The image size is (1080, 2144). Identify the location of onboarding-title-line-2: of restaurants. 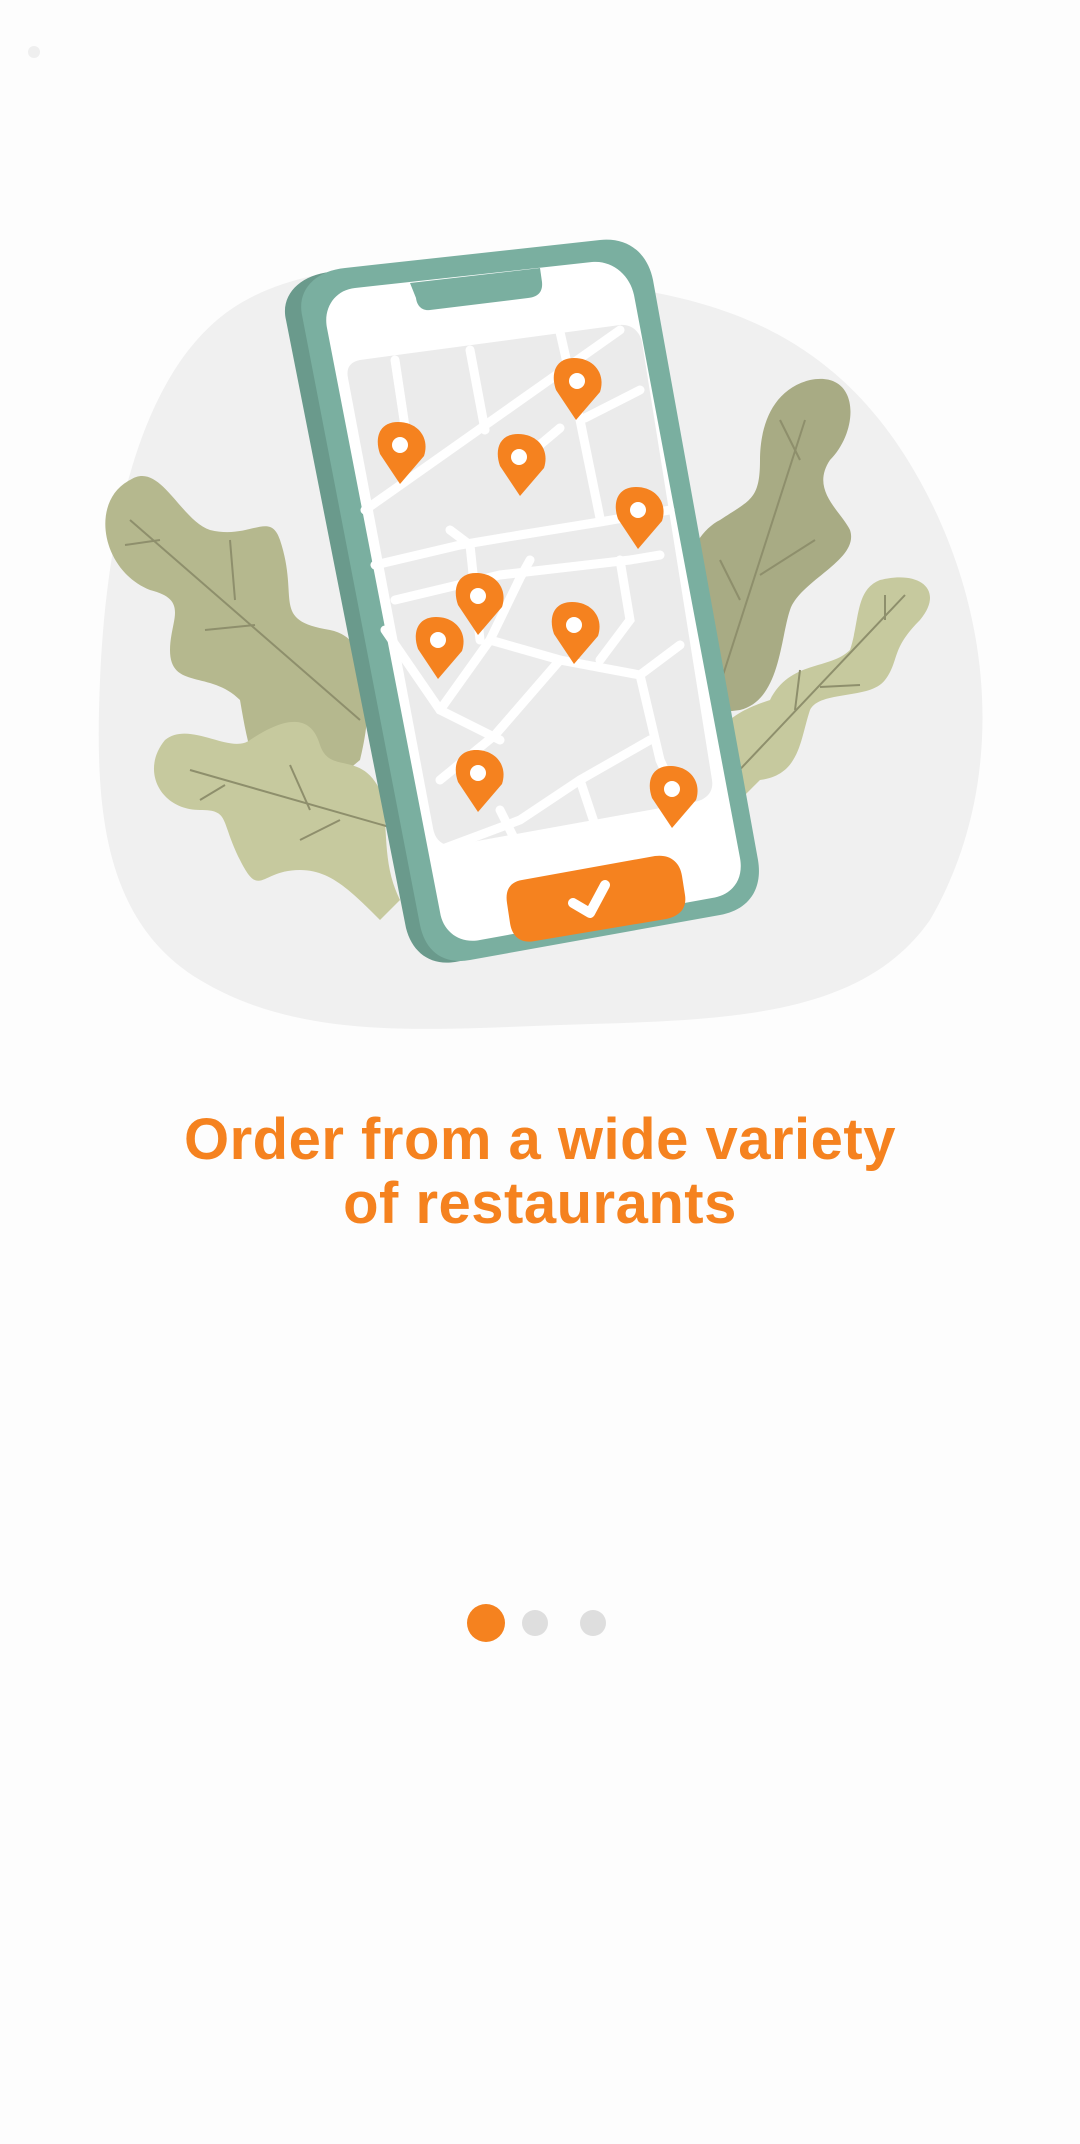
(540, 1203).